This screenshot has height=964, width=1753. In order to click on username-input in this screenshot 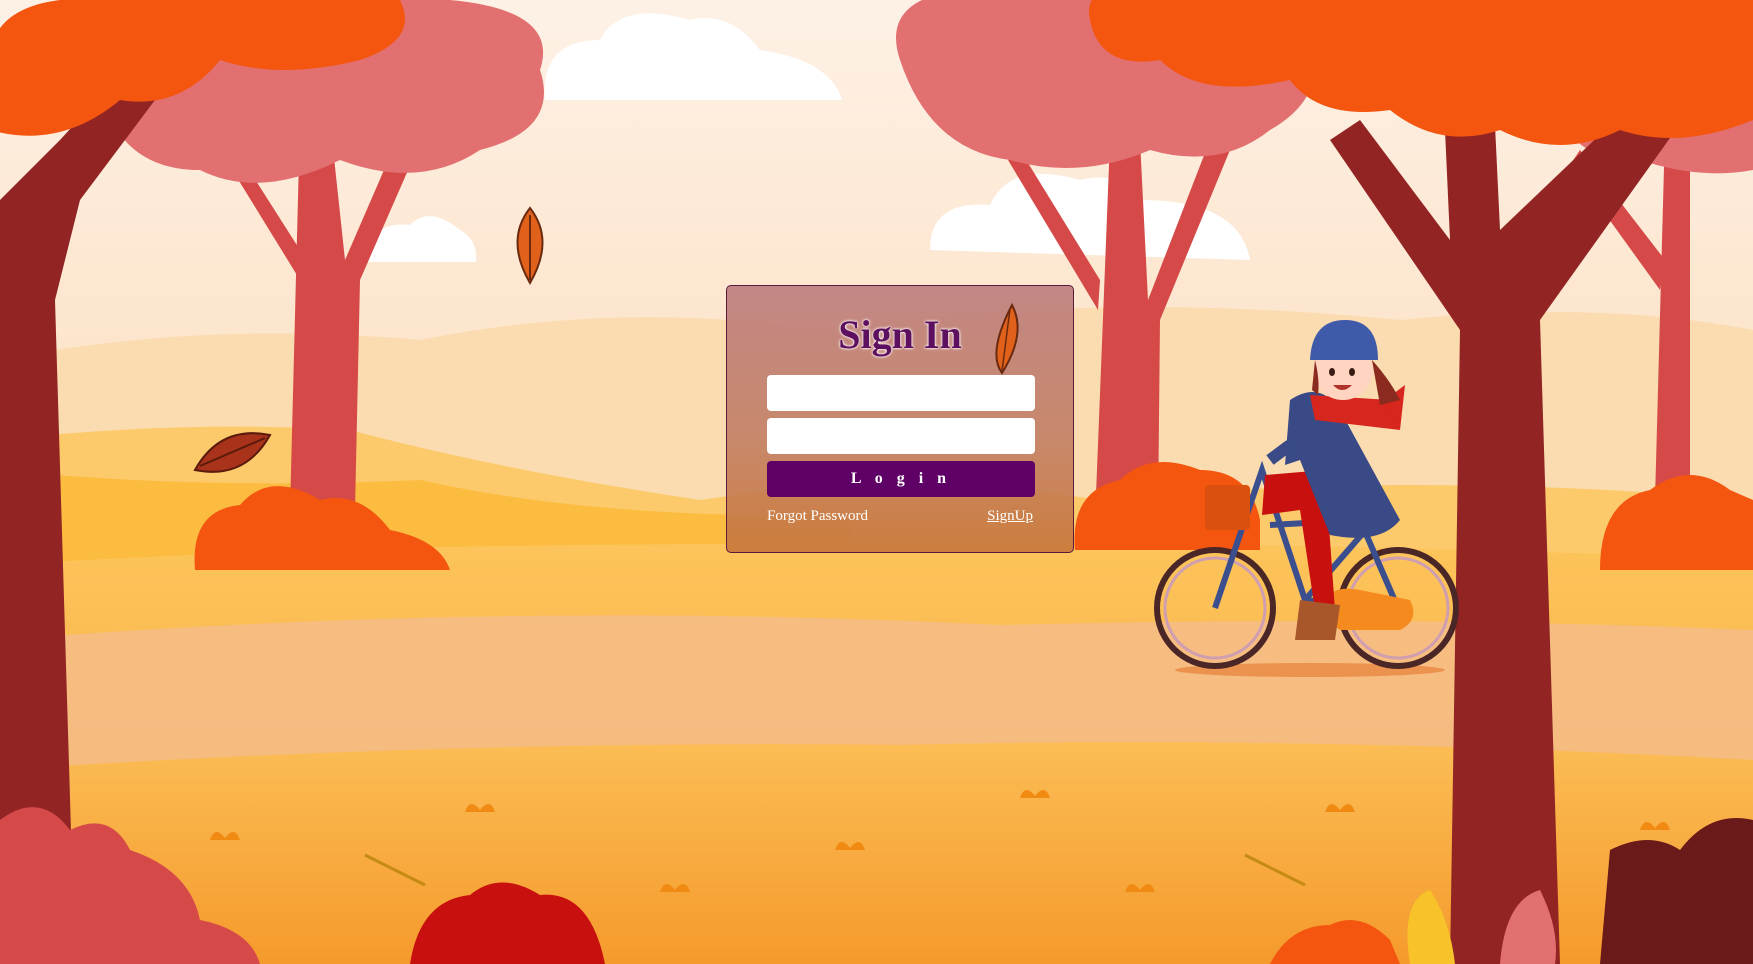, I will do `click(901, 393)`.